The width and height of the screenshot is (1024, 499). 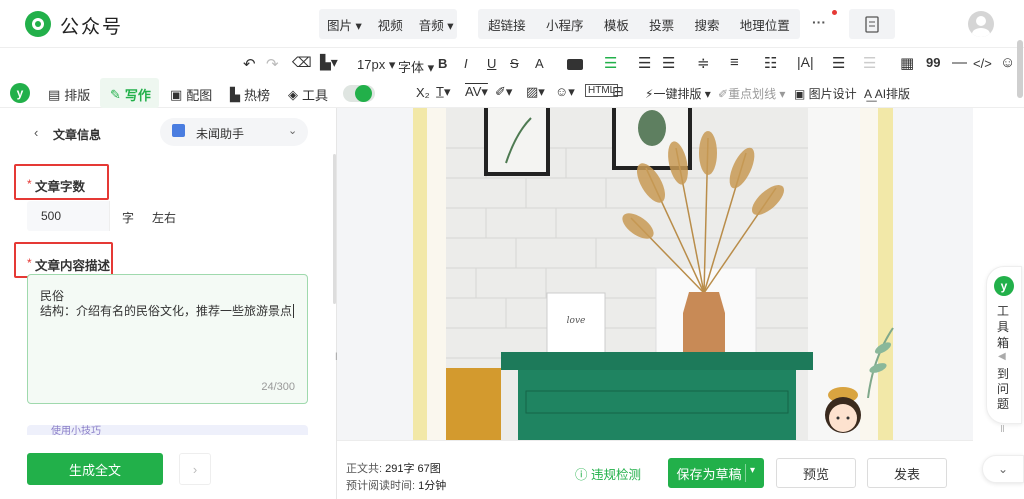 What do you see at coordinates (644, 63) in the screenshot?
I see `align-center-icon: ☰` at bounding box center [644, 63].